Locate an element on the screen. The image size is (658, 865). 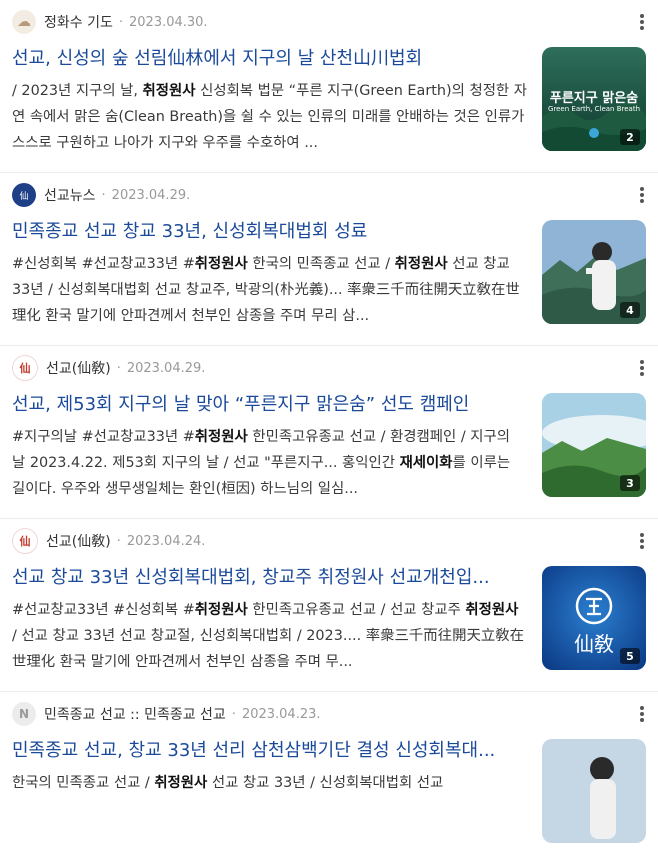
snippet-part: #선교창교33년 #신성회복 # is located at coordinates (103, 610).